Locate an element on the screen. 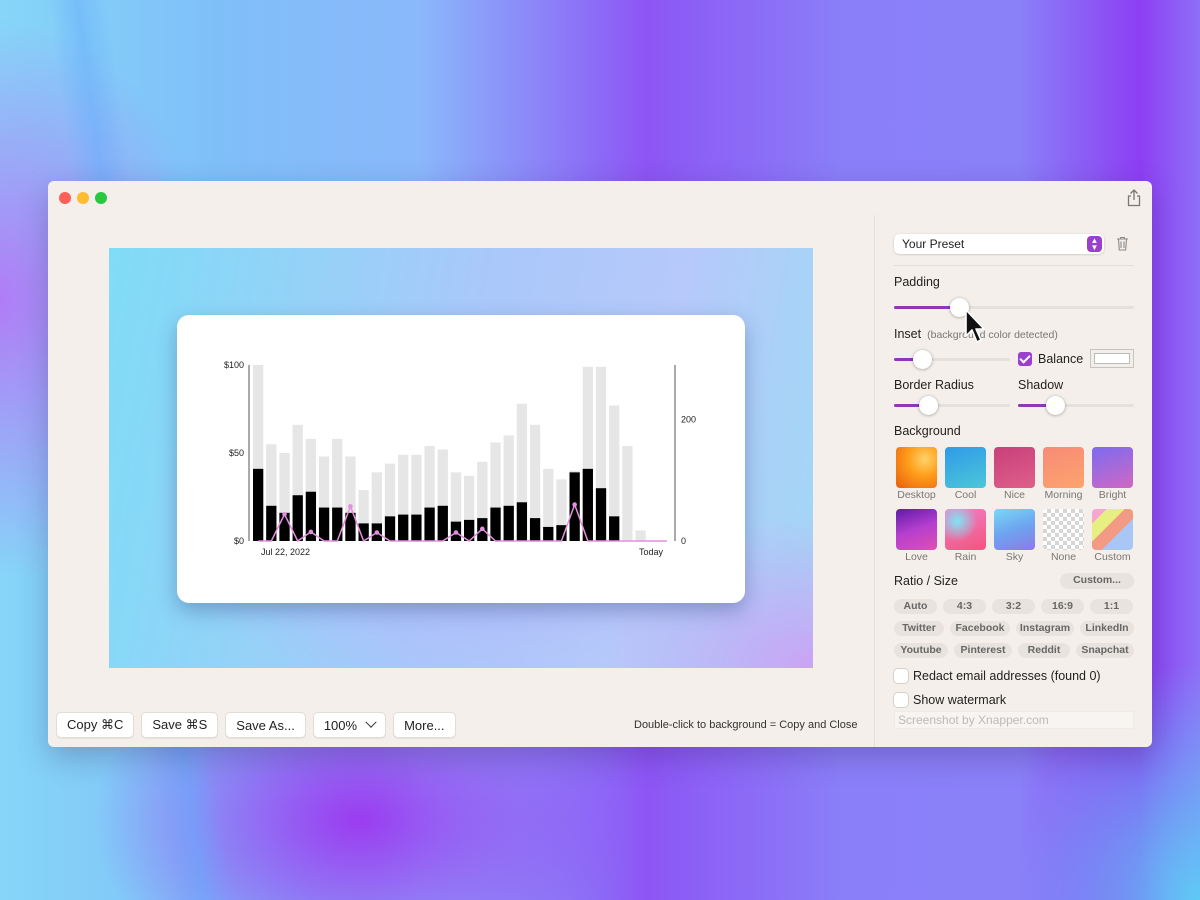 The height and width of the screenshot is (900, 1200). watermark-placeholder: Screenshot by Xnapper.com is located at coordinates (973, 720).